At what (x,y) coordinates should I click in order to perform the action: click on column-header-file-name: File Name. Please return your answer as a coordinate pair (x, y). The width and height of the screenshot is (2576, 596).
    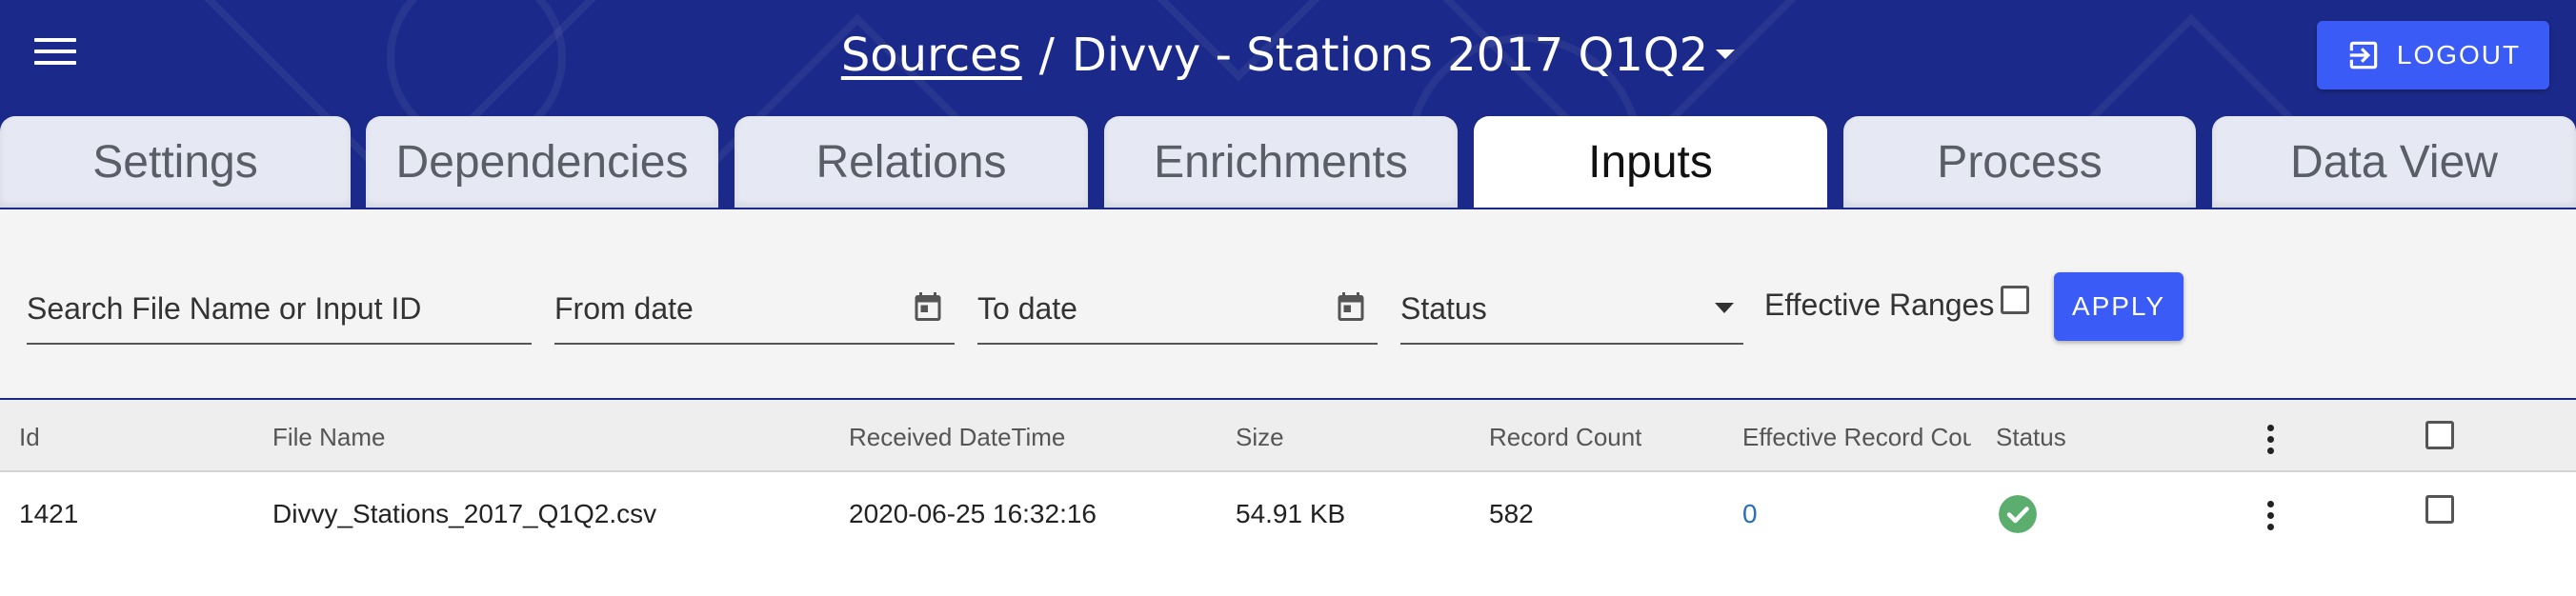
    Looking at the image, I should click on (328, 438).